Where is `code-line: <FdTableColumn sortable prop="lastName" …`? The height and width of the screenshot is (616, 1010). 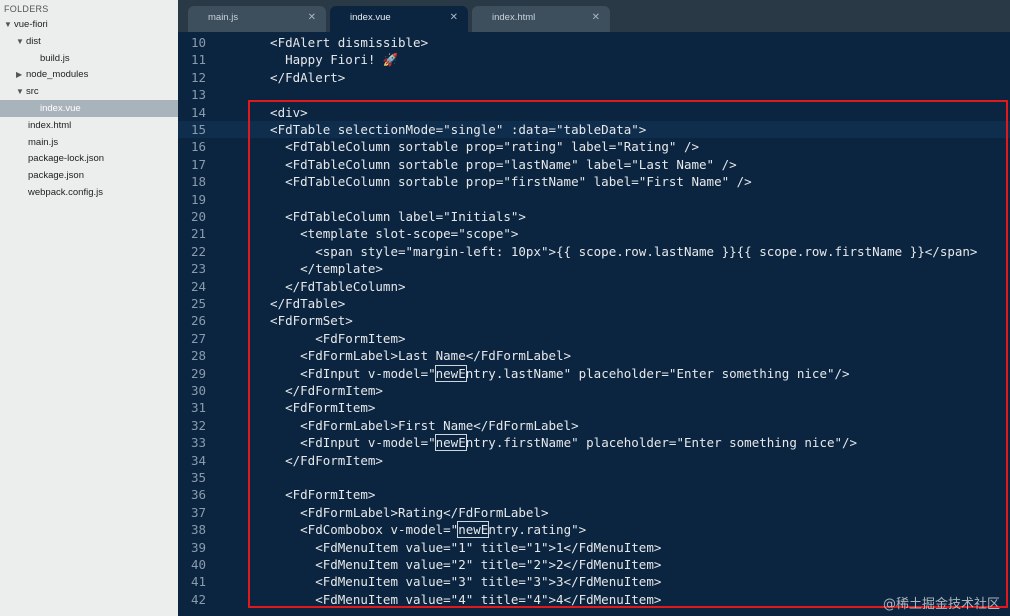 code-line: <FdTableColumn sortable prop="lastName" … is located at coordinates (496, 164).